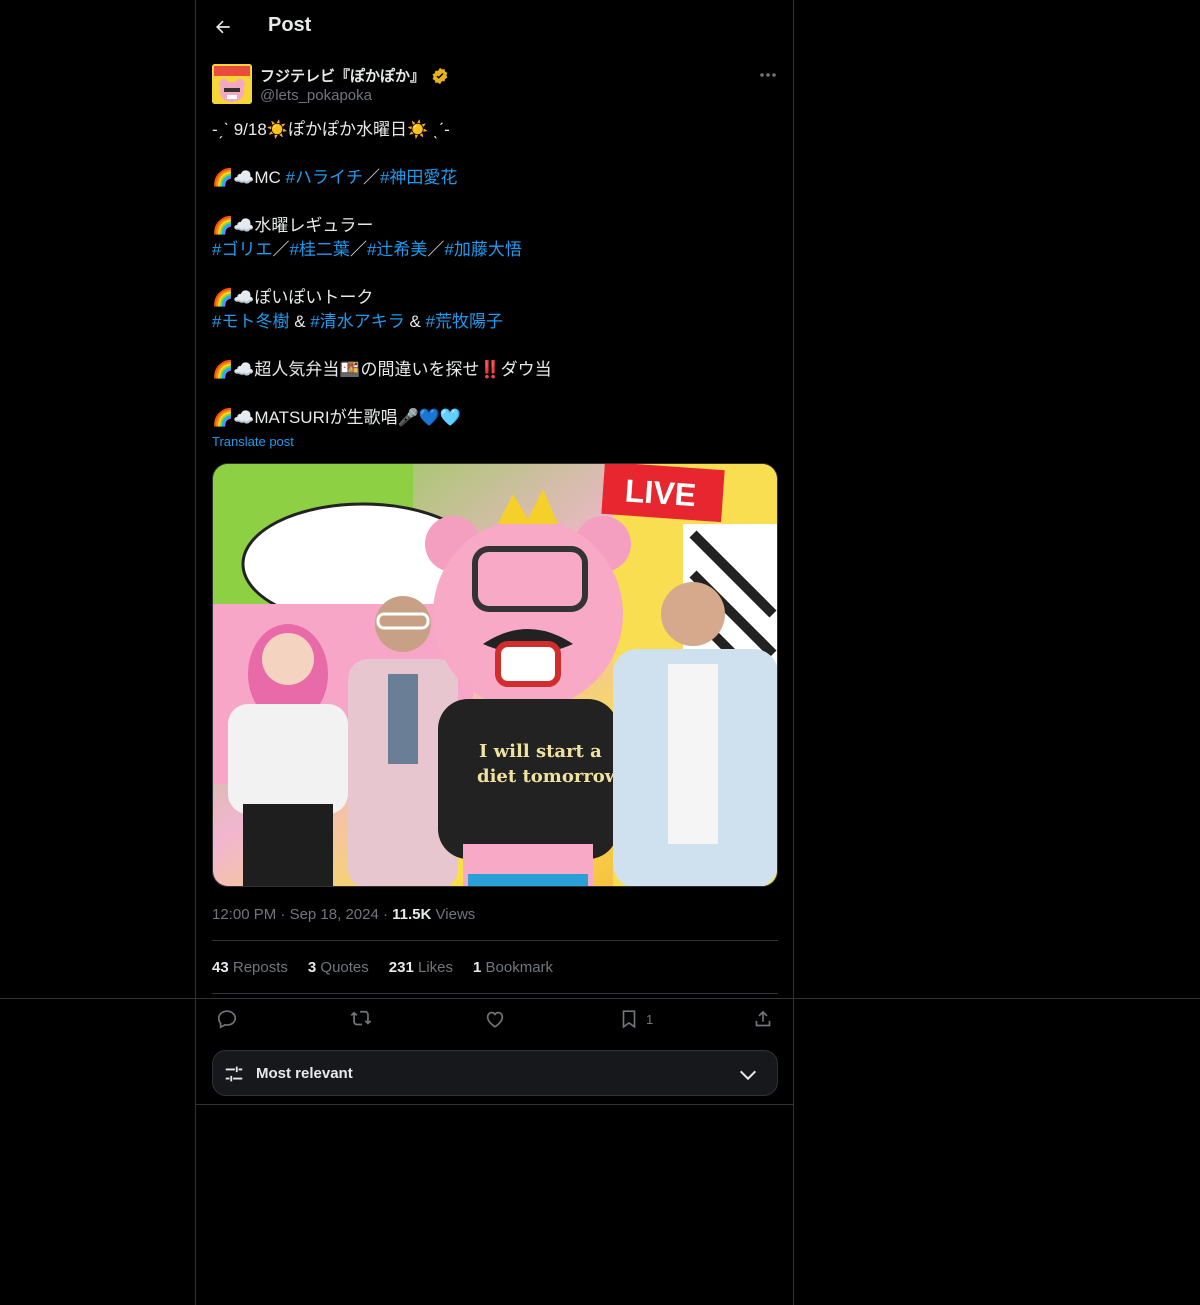 This screenshot has height=1305, width=1200. Describe the element at coordinates (312, 967) in the screenshot. I see `quotes-count: 3` at that location.